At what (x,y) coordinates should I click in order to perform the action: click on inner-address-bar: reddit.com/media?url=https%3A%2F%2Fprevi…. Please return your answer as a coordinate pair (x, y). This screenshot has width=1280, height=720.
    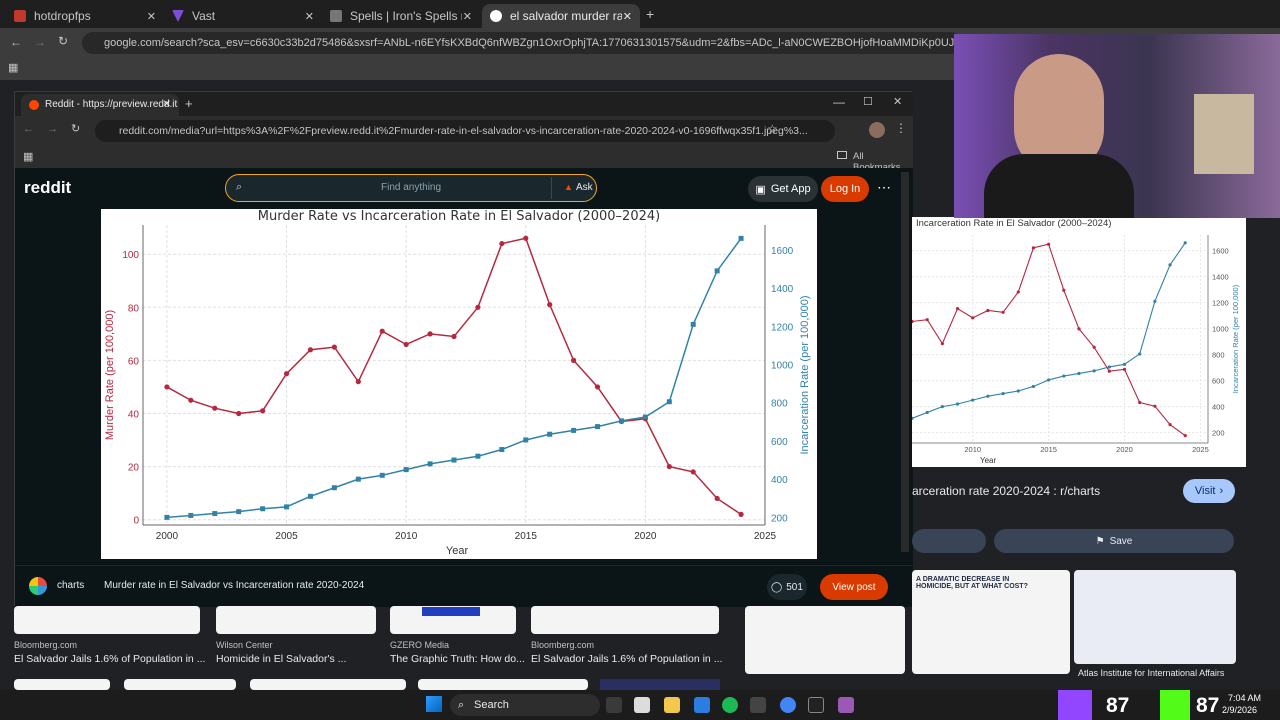
    Looking at the image, I should click on (465, 131).